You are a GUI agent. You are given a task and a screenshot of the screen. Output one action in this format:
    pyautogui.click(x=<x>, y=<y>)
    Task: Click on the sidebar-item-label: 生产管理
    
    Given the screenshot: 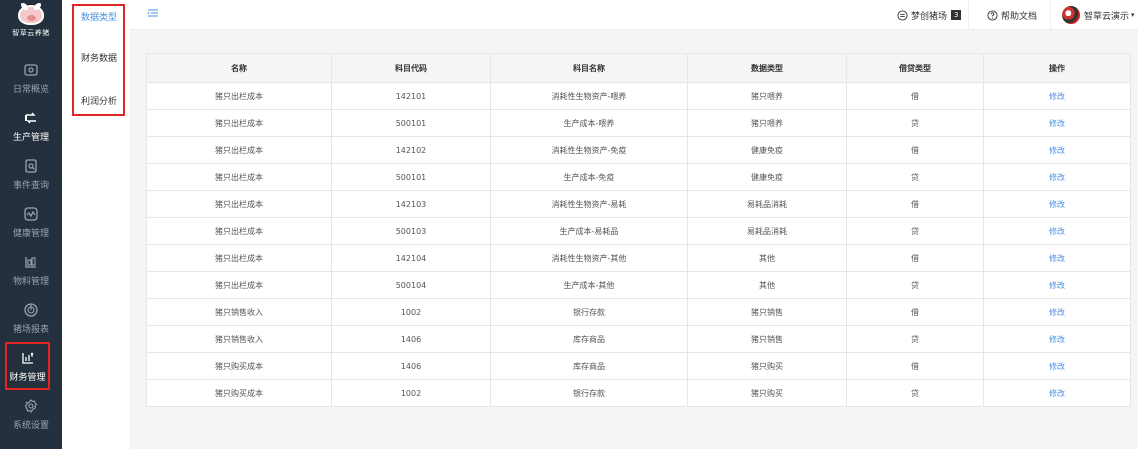 What is the action you would take?
    pyautogui.click(x=30, y=137)
    